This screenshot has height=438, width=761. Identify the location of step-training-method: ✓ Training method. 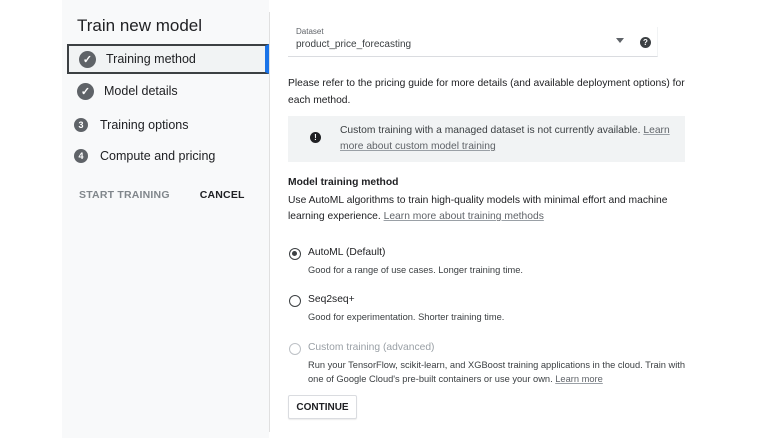
(168, 59).